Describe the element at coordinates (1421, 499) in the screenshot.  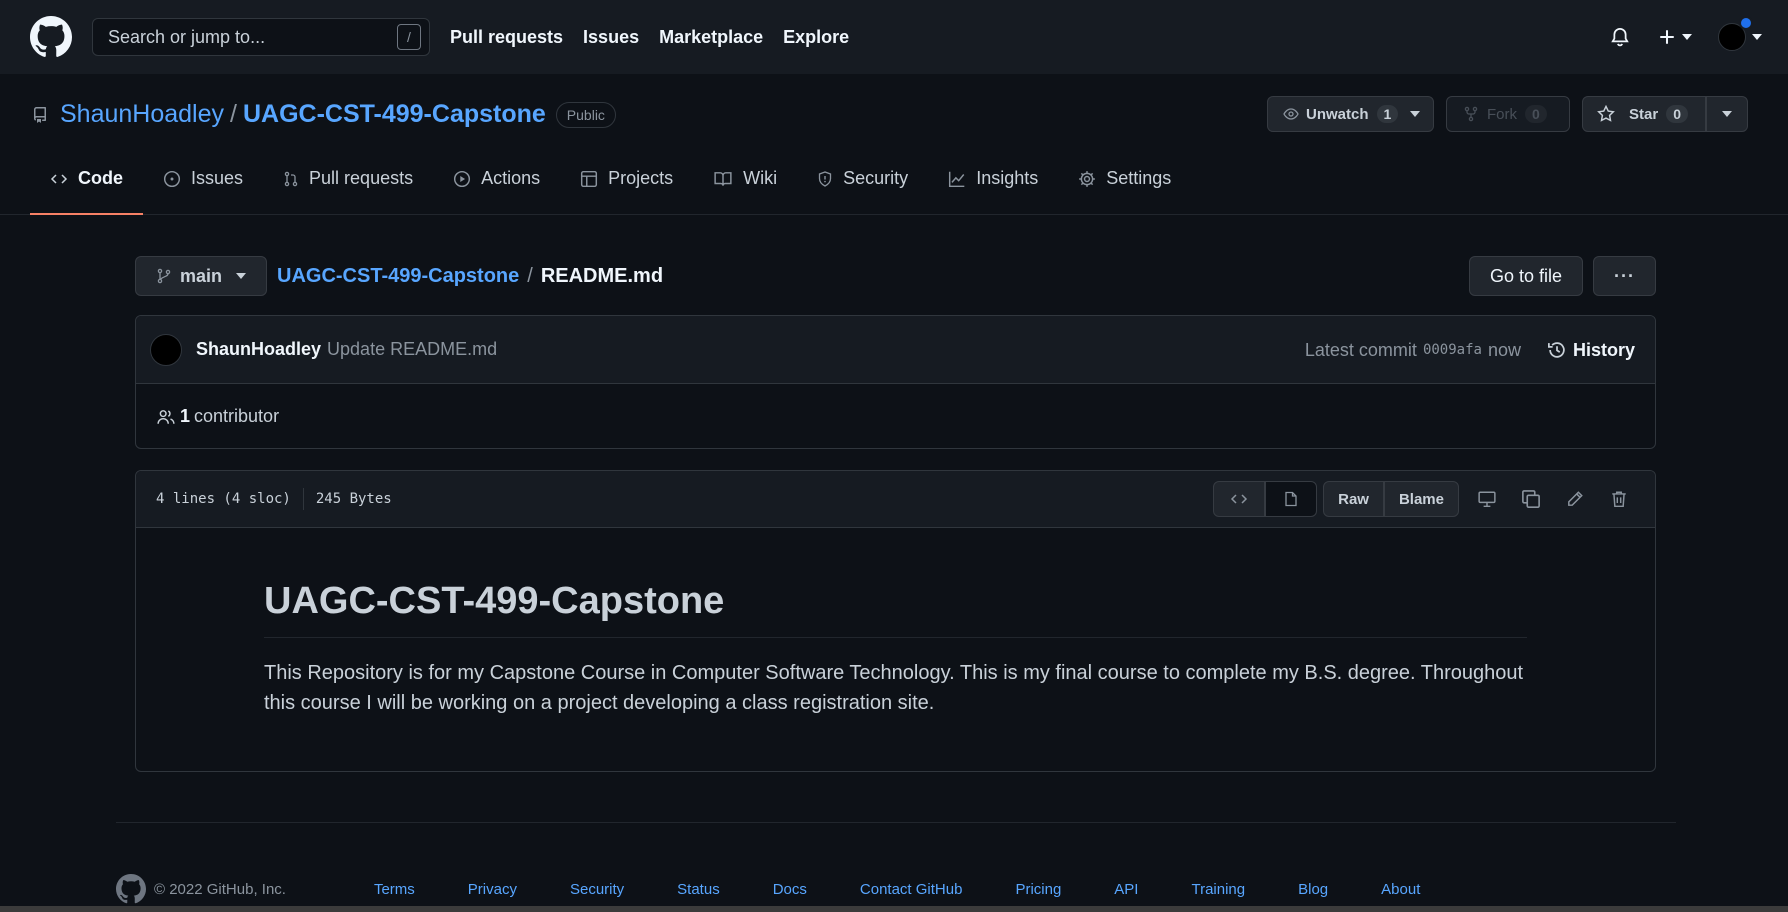
I see `blame-button: Blame` at that location.